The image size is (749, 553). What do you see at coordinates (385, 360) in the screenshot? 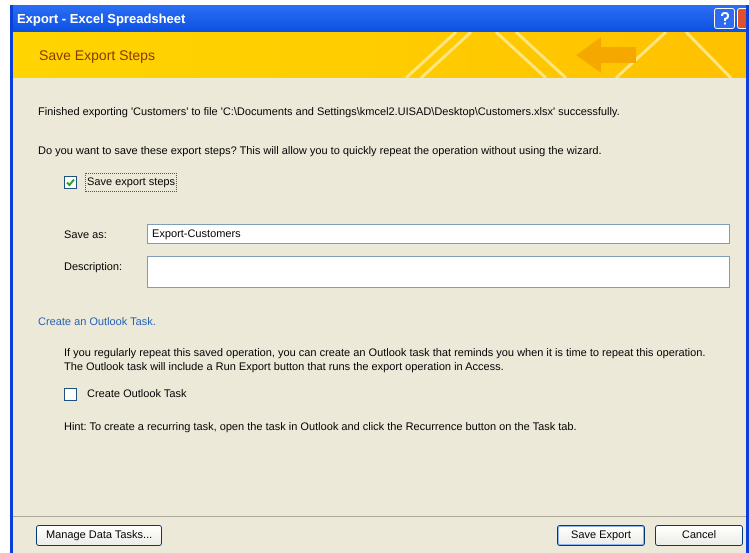
I see `outlook-task-description: If you regularly repeat this saved operation, you can create an Outlook task that reminds you when it is time to repeat this operation. The Outlook task will include a Run Export button that runs the export operation in Access.` at bounding box center [385, 360].